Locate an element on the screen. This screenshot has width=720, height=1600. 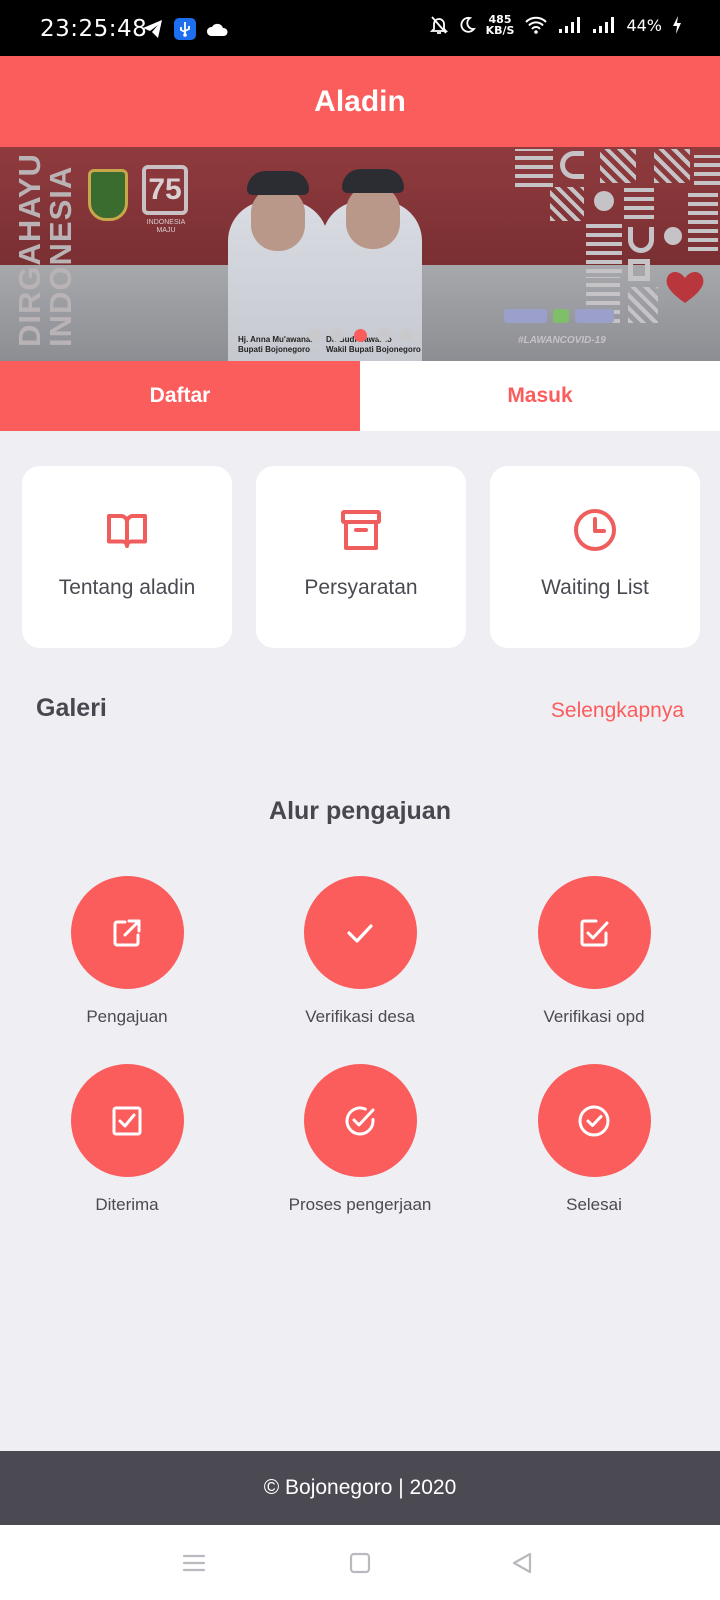
home-icon is located at coordinates (360, 1563).